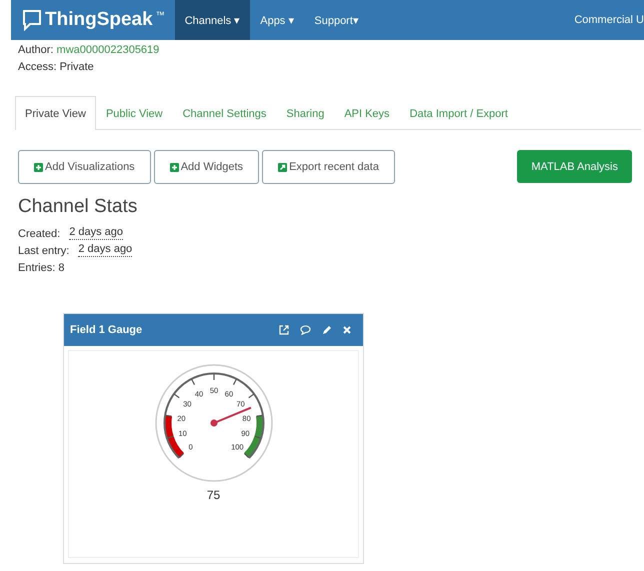 This screenshot has height=571, width=644. I want to click on author-link: mwa0000022305619, so click(108, 50).